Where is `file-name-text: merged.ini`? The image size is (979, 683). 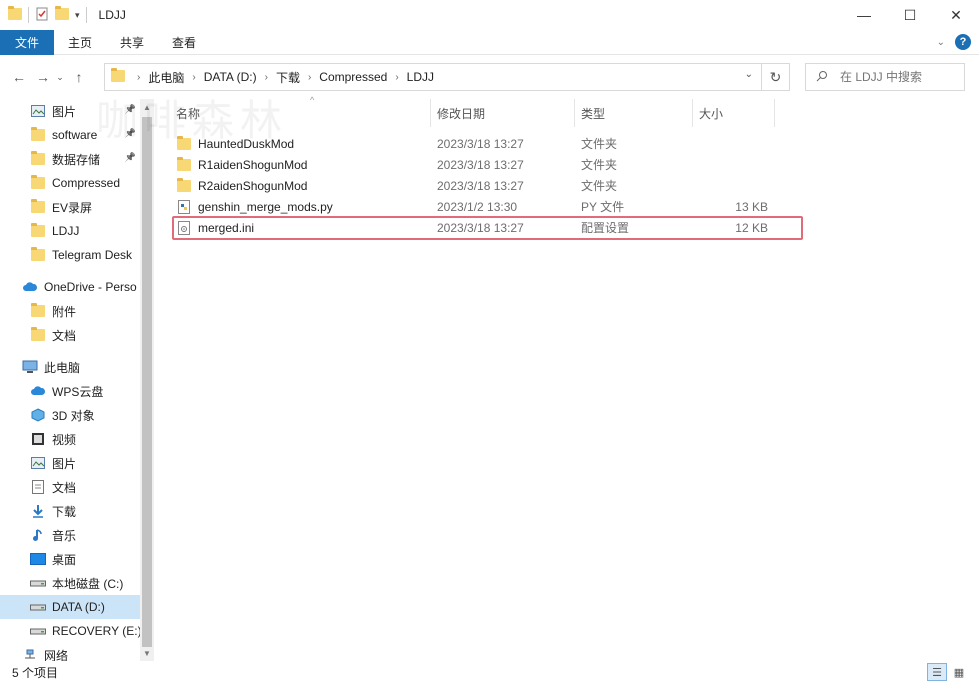 file-name-text: merged.ini is located at coordinates (226, 227).